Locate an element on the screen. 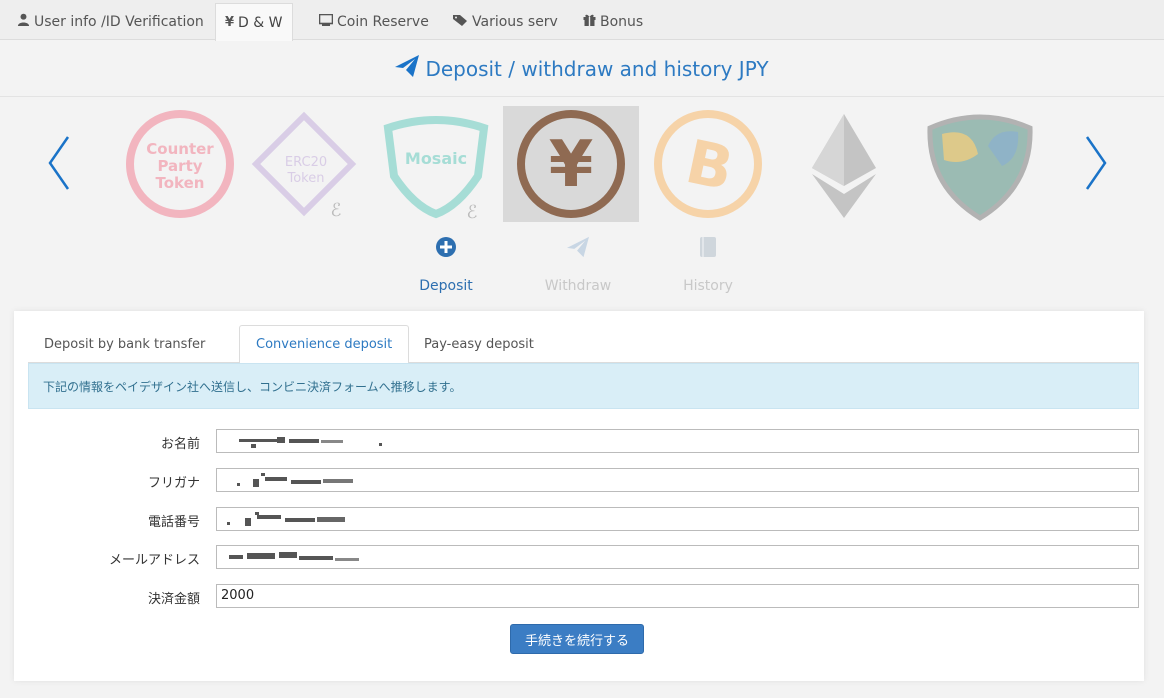  gift-icon is located at coordinates (589, 21).